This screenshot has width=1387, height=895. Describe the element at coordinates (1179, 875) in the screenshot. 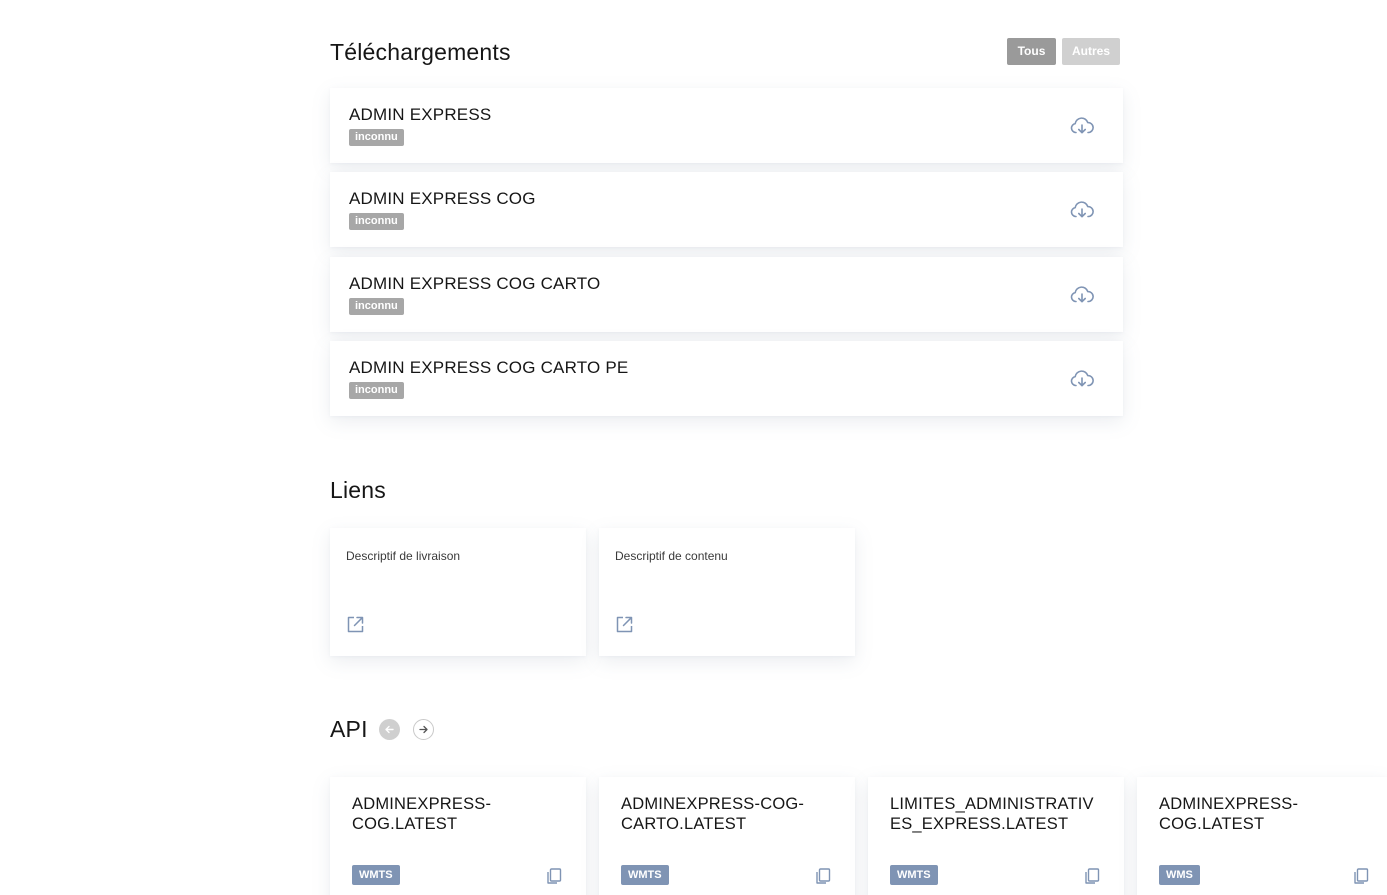

I see `protocol-badge: WMS` at that location.